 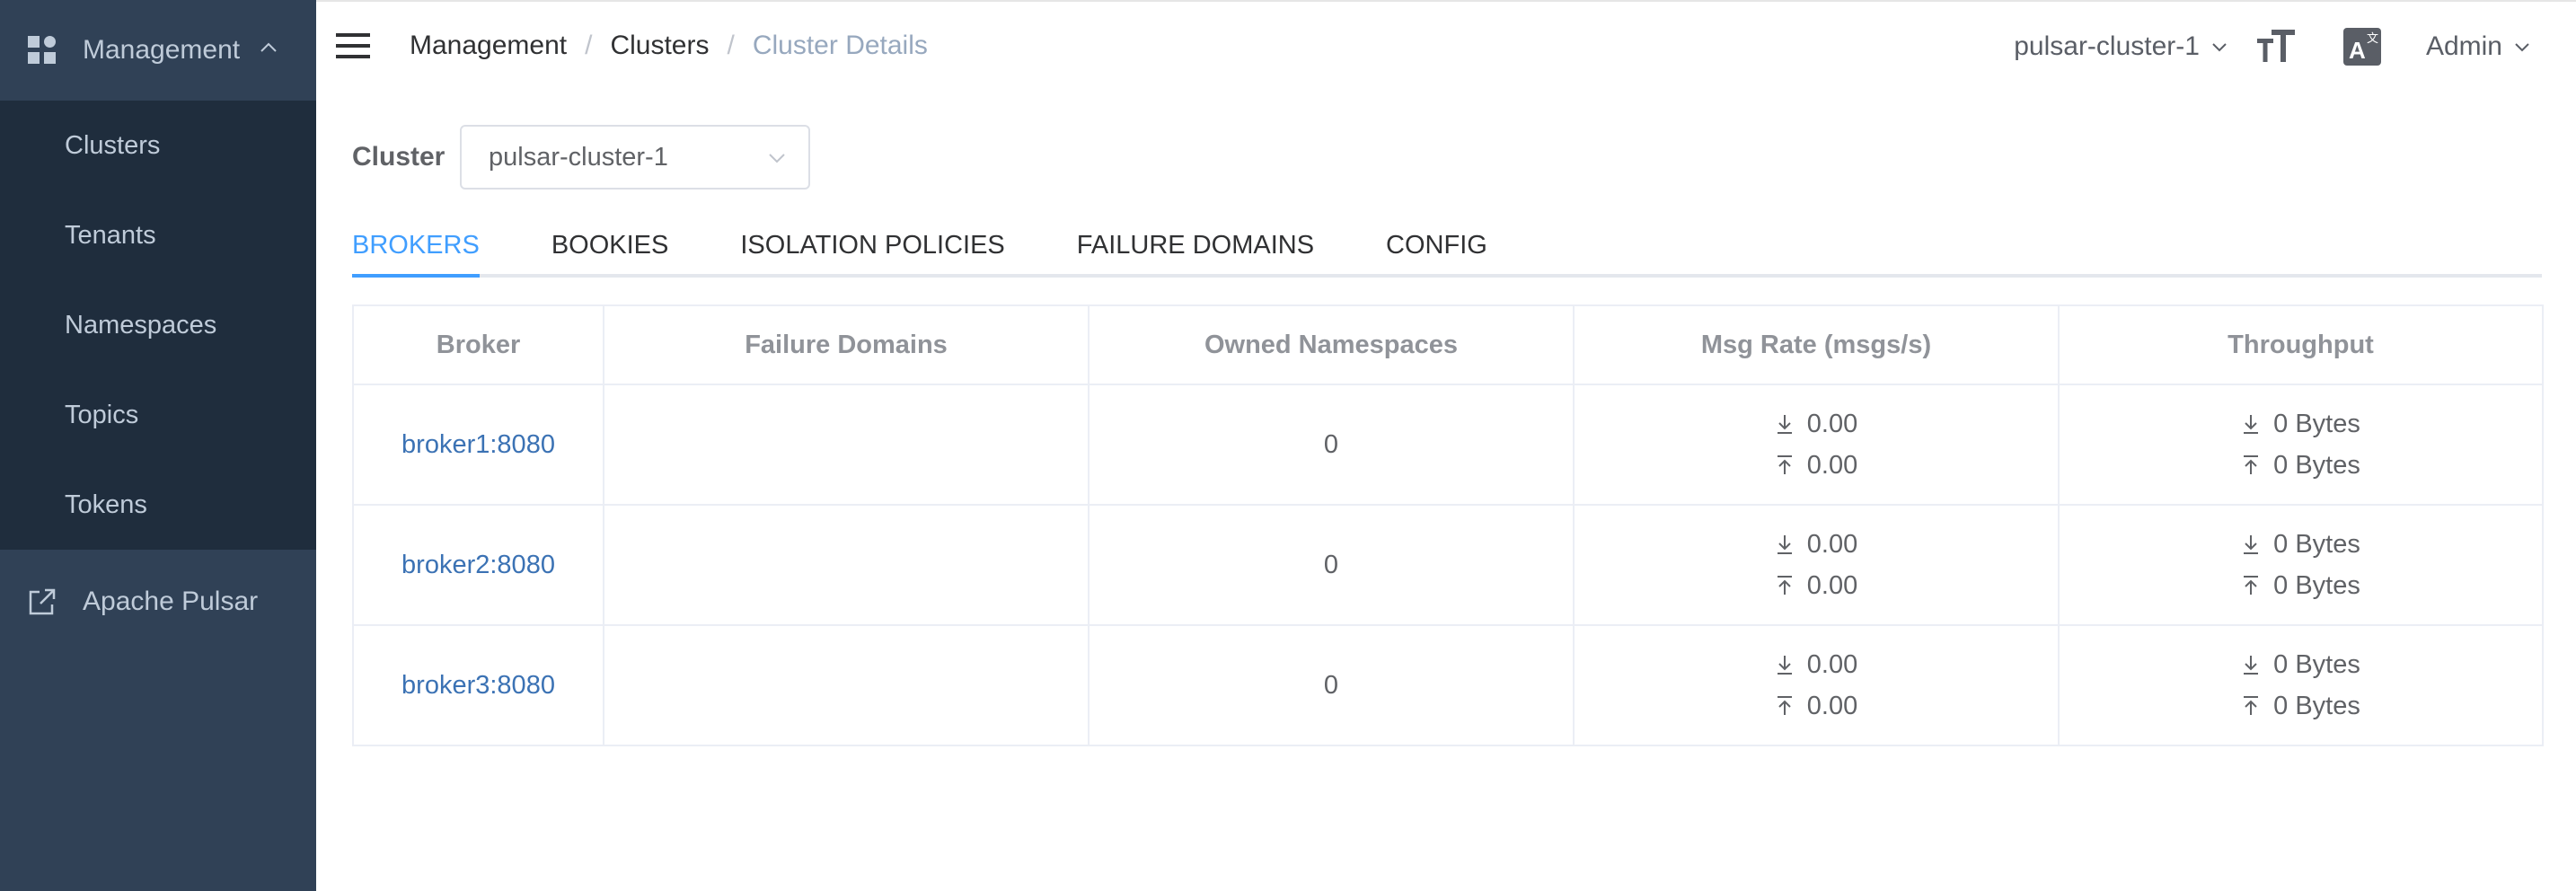 I want to click on tab-brokers: BROKERS, so click(x=451, y=252).